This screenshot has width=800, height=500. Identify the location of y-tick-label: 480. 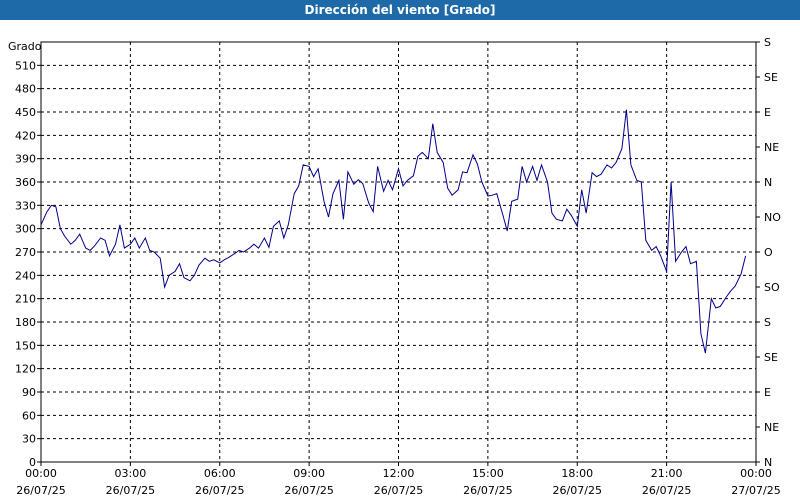
(25, 89).